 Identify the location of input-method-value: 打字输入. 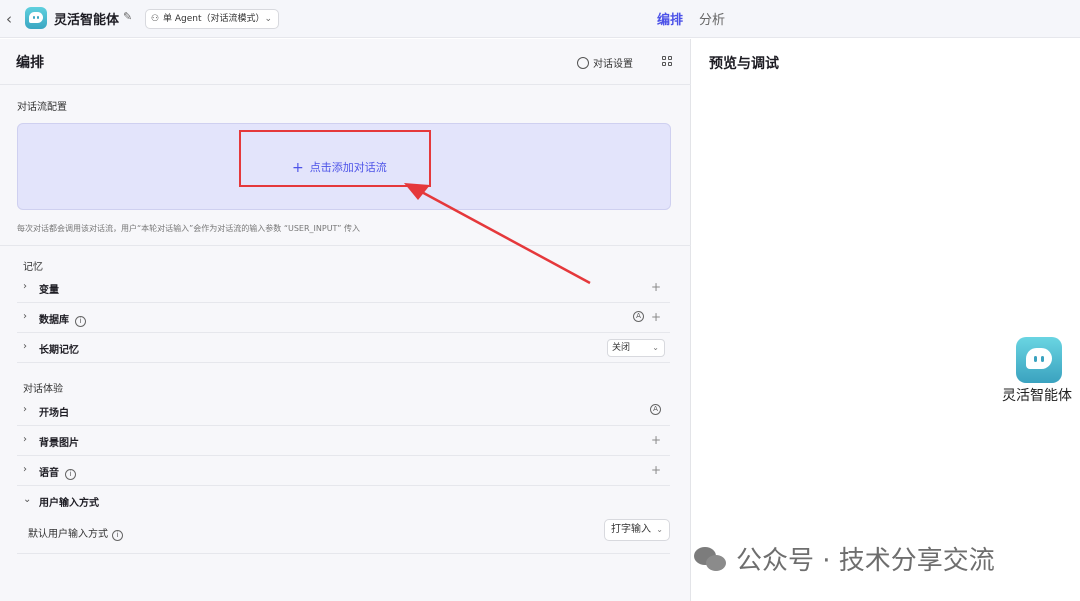
(631, 529).